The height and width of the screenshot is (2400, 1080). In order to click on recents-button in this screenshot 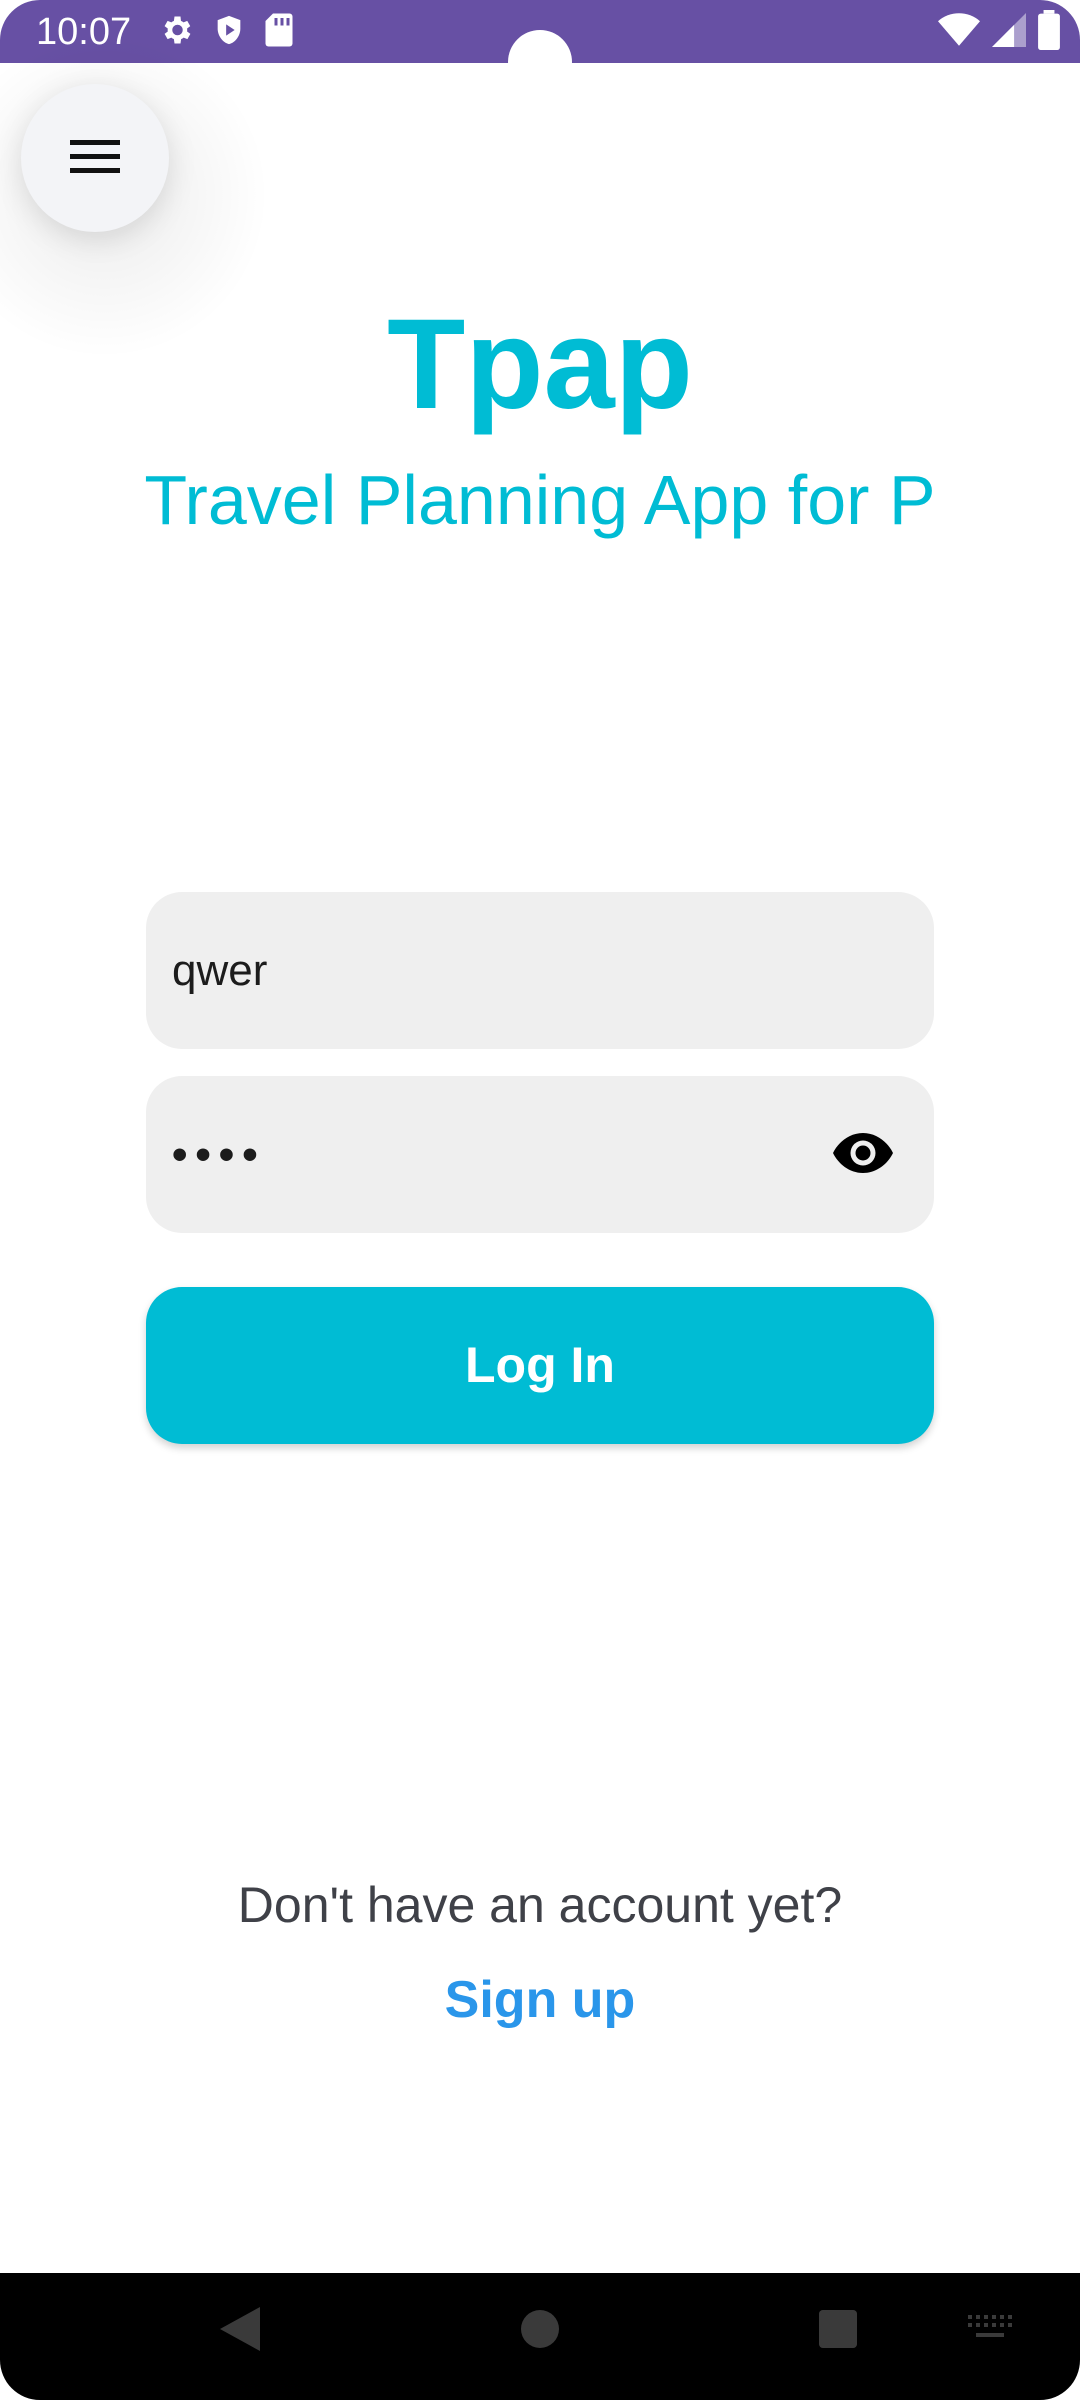, I will do `click(838, 2331)`.